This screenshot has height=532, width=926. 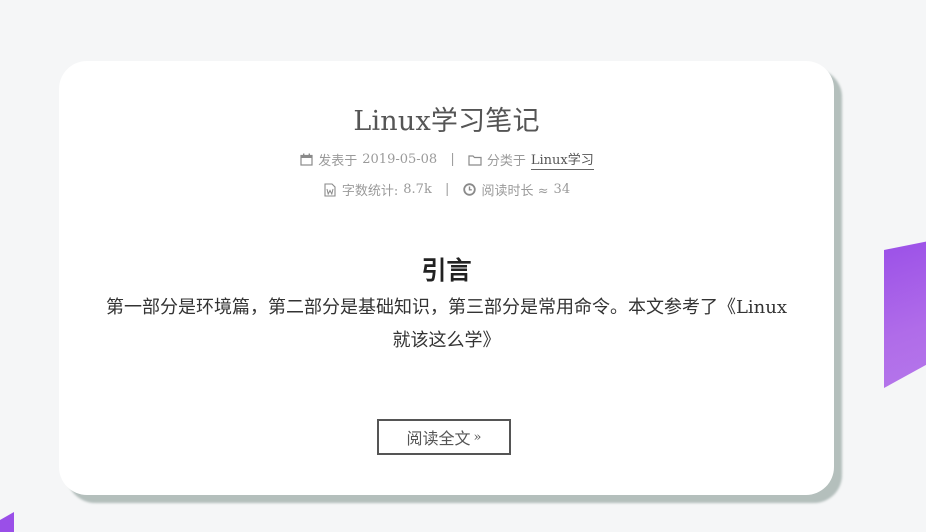 I want to click on read-more-arrow: », so click(x=477, y=437).